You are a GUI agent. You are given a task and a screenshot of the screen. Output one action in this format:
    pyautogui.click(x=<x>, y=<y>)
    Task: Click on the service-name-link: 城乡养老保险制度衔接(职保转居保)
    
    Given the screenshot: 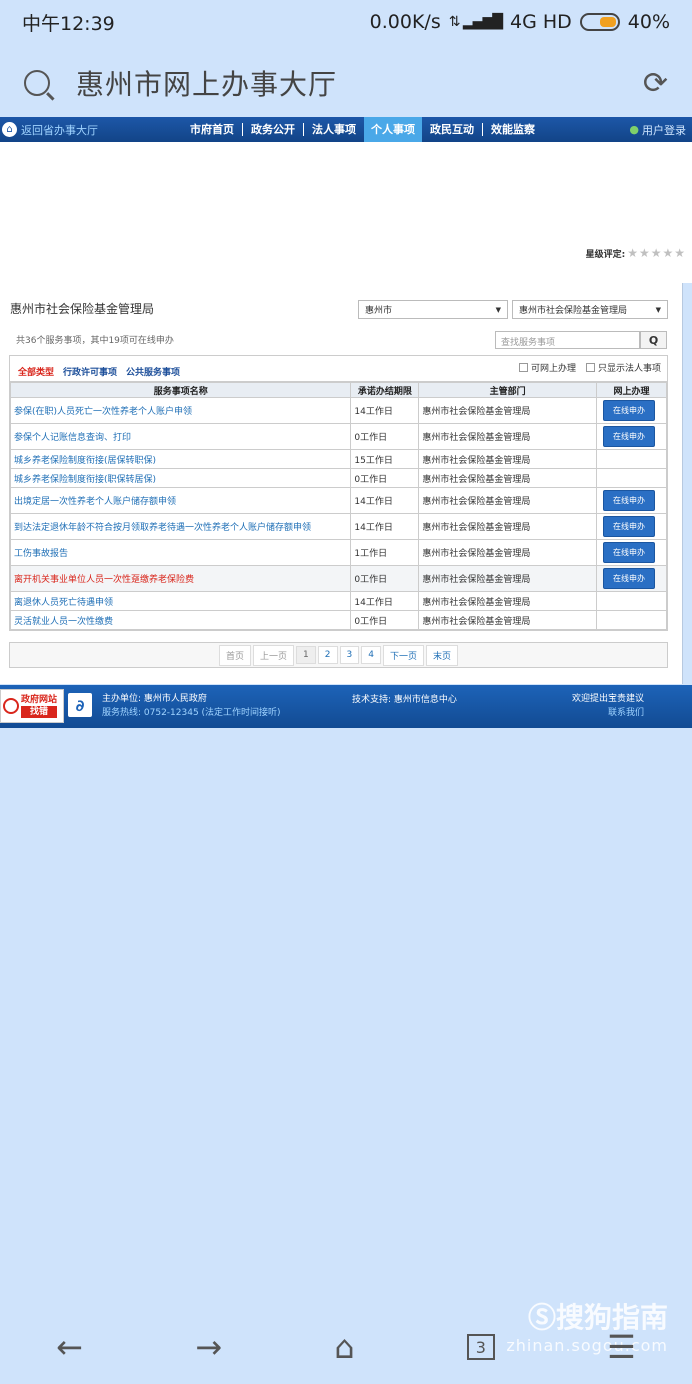 What is the action you would take?
    pyautogui.click(x=180, y=478)
    